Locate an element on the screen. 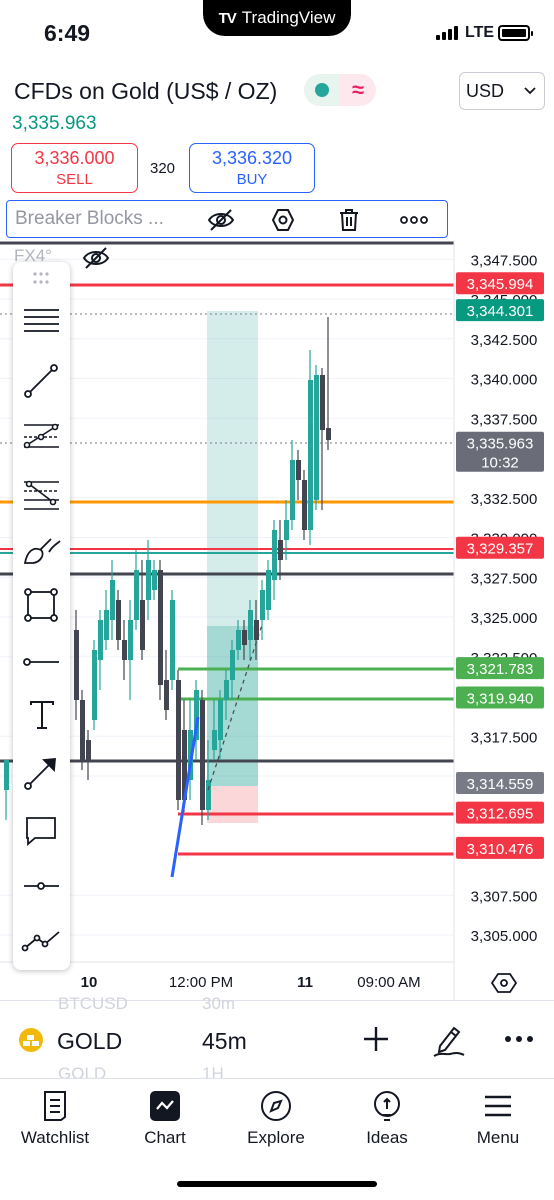 Image resolution: width=554 pixels, height=1200 pixels. pitchfork-icon is located at coordinates (41, 436).